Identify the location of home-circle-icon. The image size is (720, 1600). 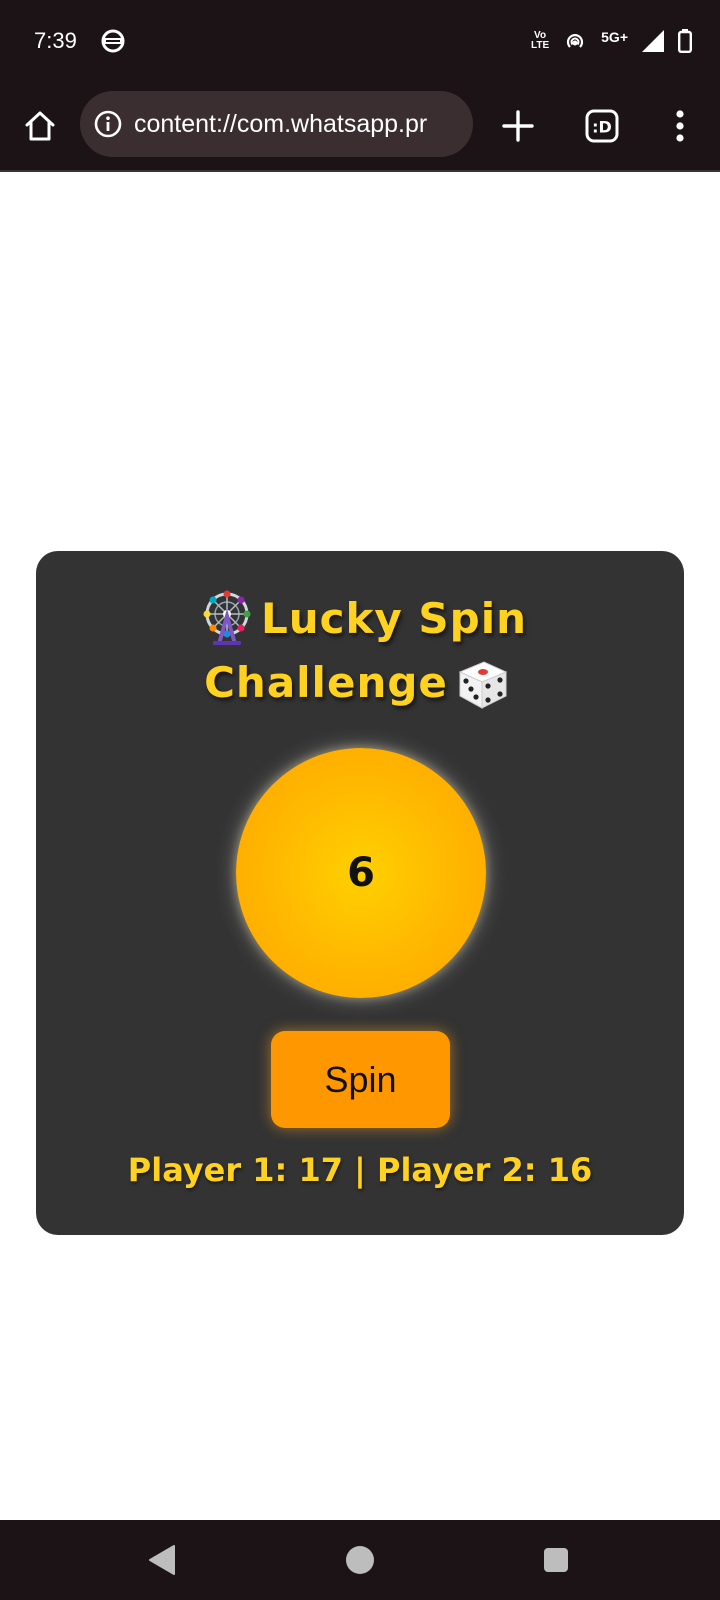
(360, 1560).